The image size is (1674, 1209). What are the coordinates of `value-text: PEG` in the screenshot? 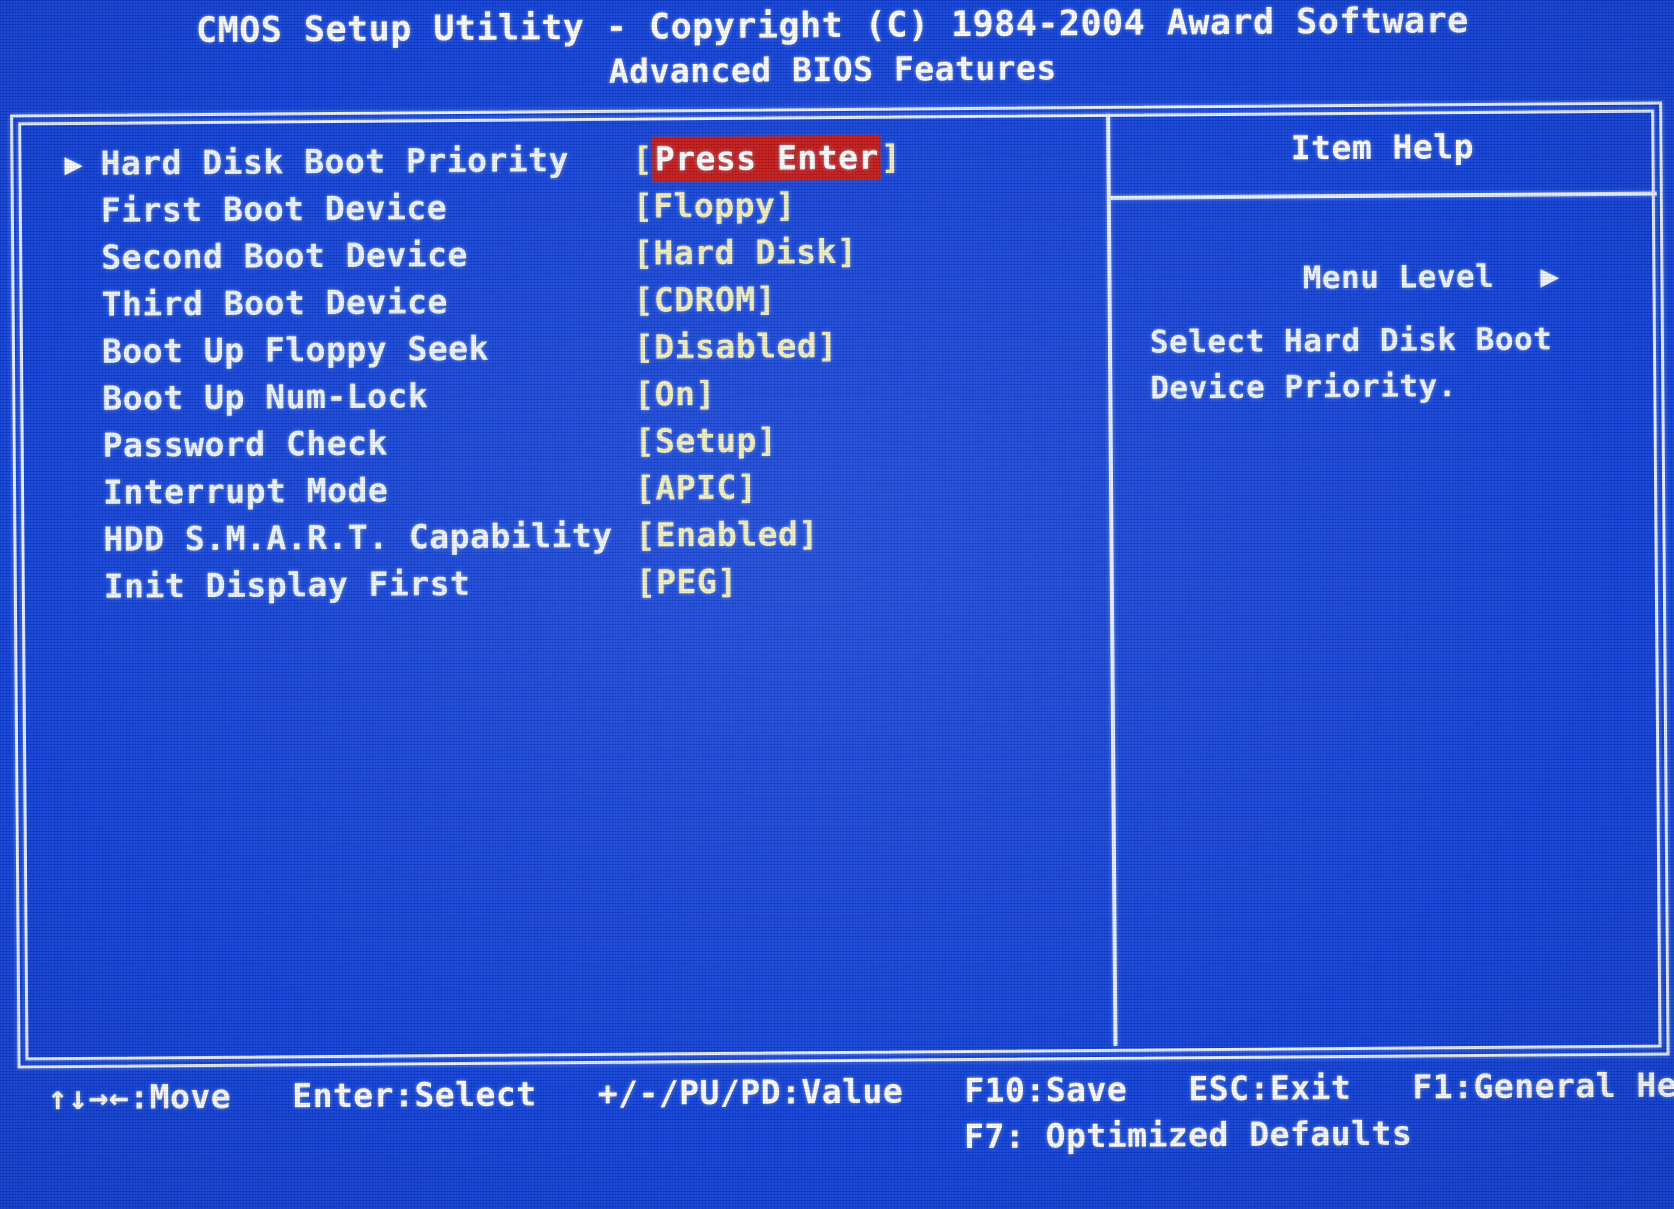 It's located at (687, 581).